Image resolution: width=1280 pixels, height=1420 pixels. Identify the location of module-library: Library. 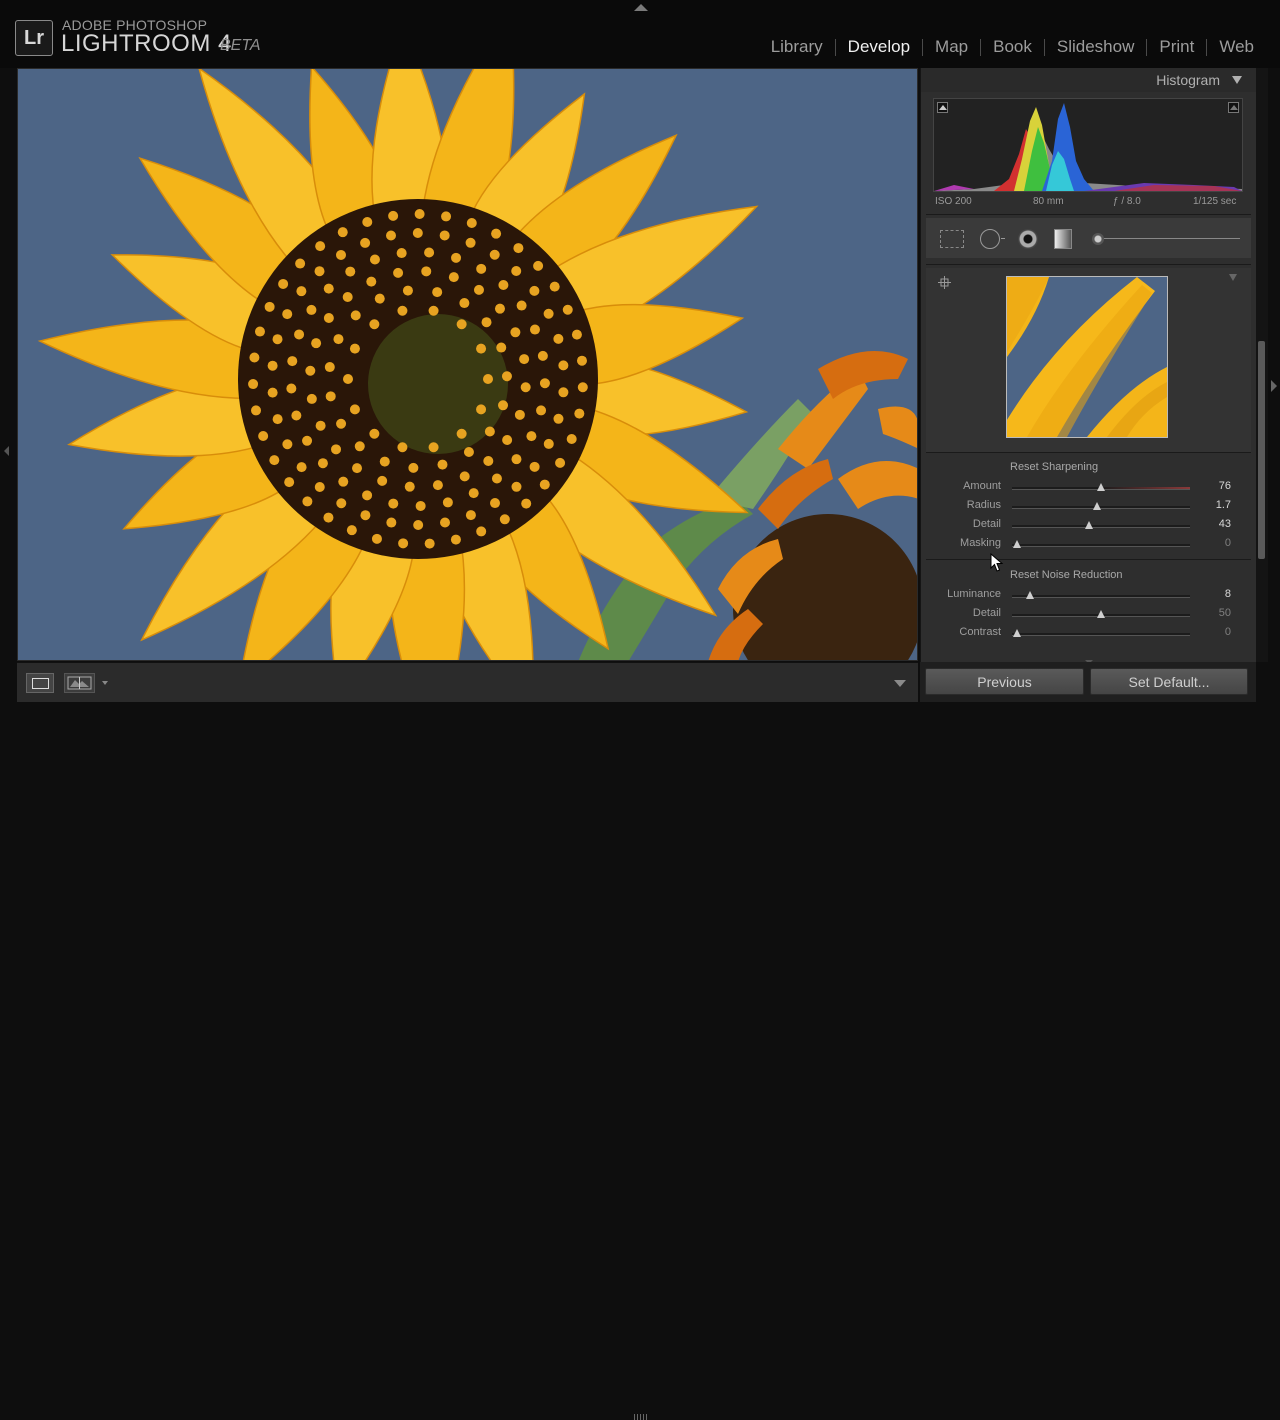
(797, 47).